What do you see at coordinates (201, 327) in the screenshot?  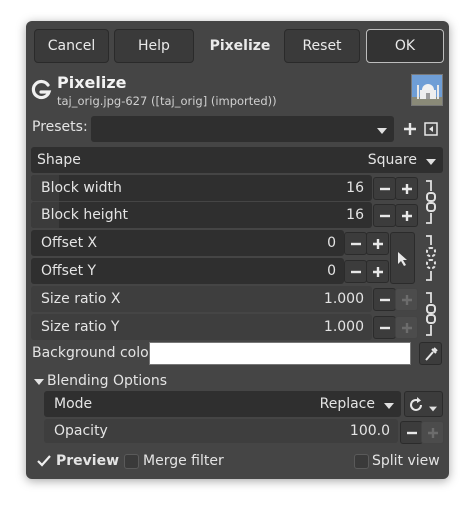 I see `size-ratio-y-spinscale: Size ratio Y 1.000` at bounding box center [201, 327].